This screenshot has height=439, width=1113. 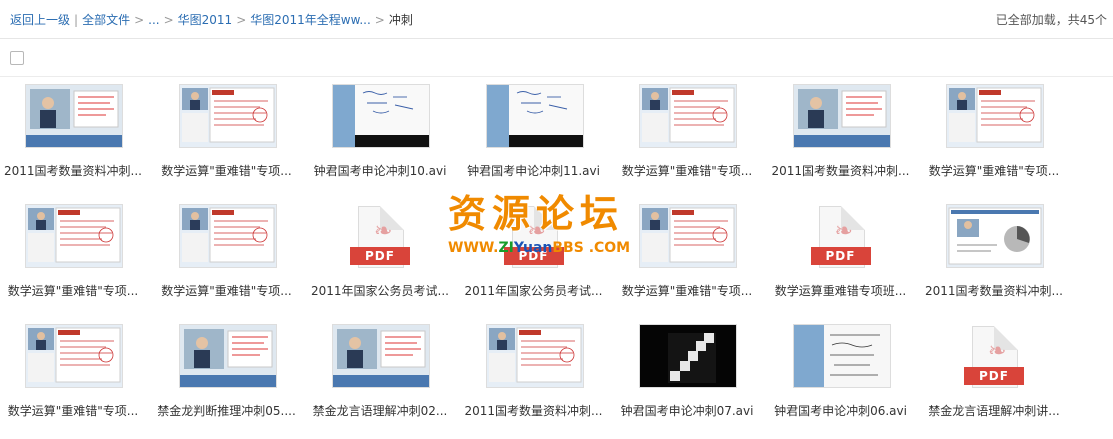 I want to click on file-name: 钟君国考申论冲刺11.avi, so click(x=534, y=170).